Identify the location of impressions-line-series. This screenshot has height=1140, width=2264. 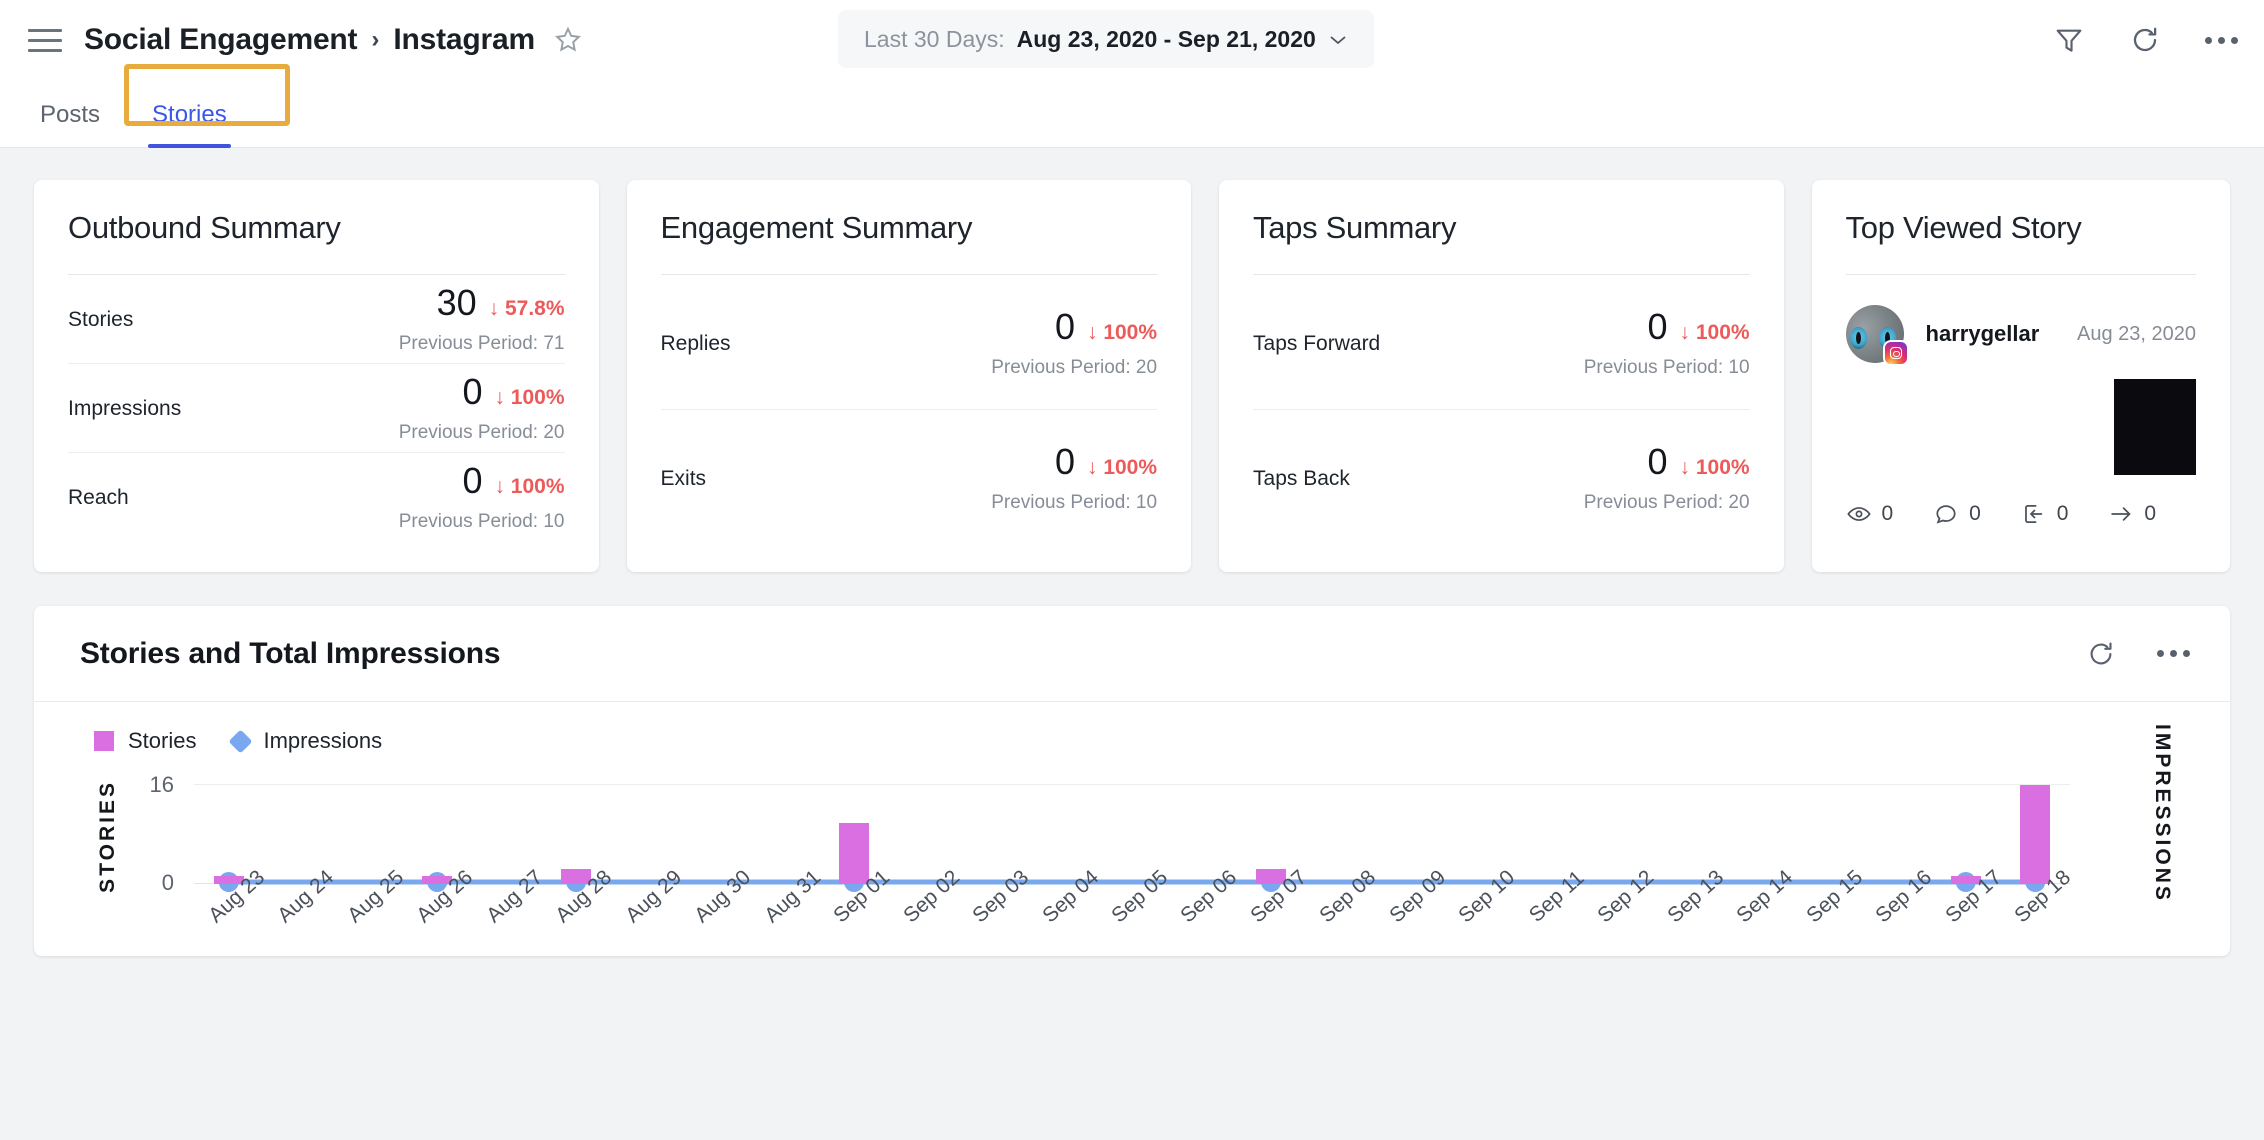
(1132, 882).